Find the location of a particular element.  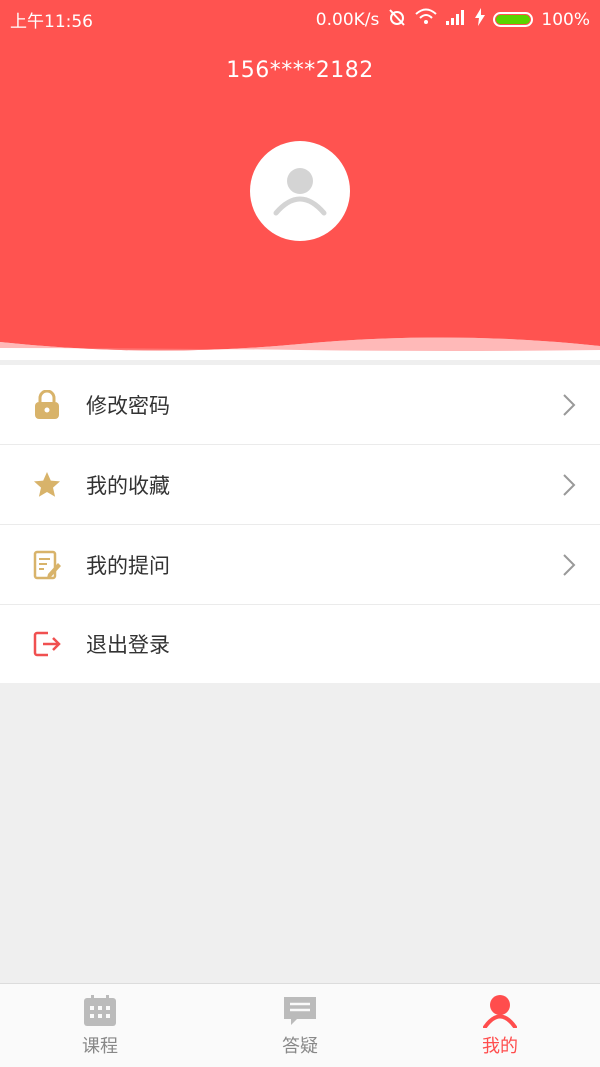

network-speed: 0.00K/s is located at coordinates (347, 19).